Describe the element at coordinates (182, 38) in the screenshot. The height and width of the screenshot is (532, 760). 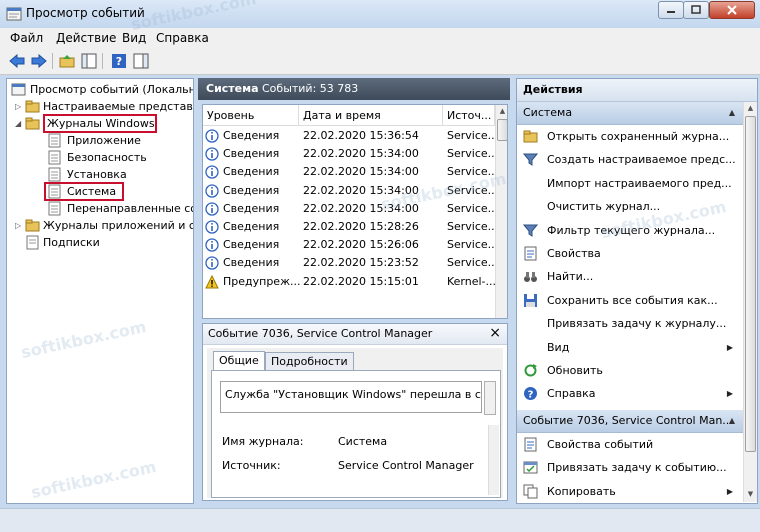
I see `menu-help: Справка` at that location.